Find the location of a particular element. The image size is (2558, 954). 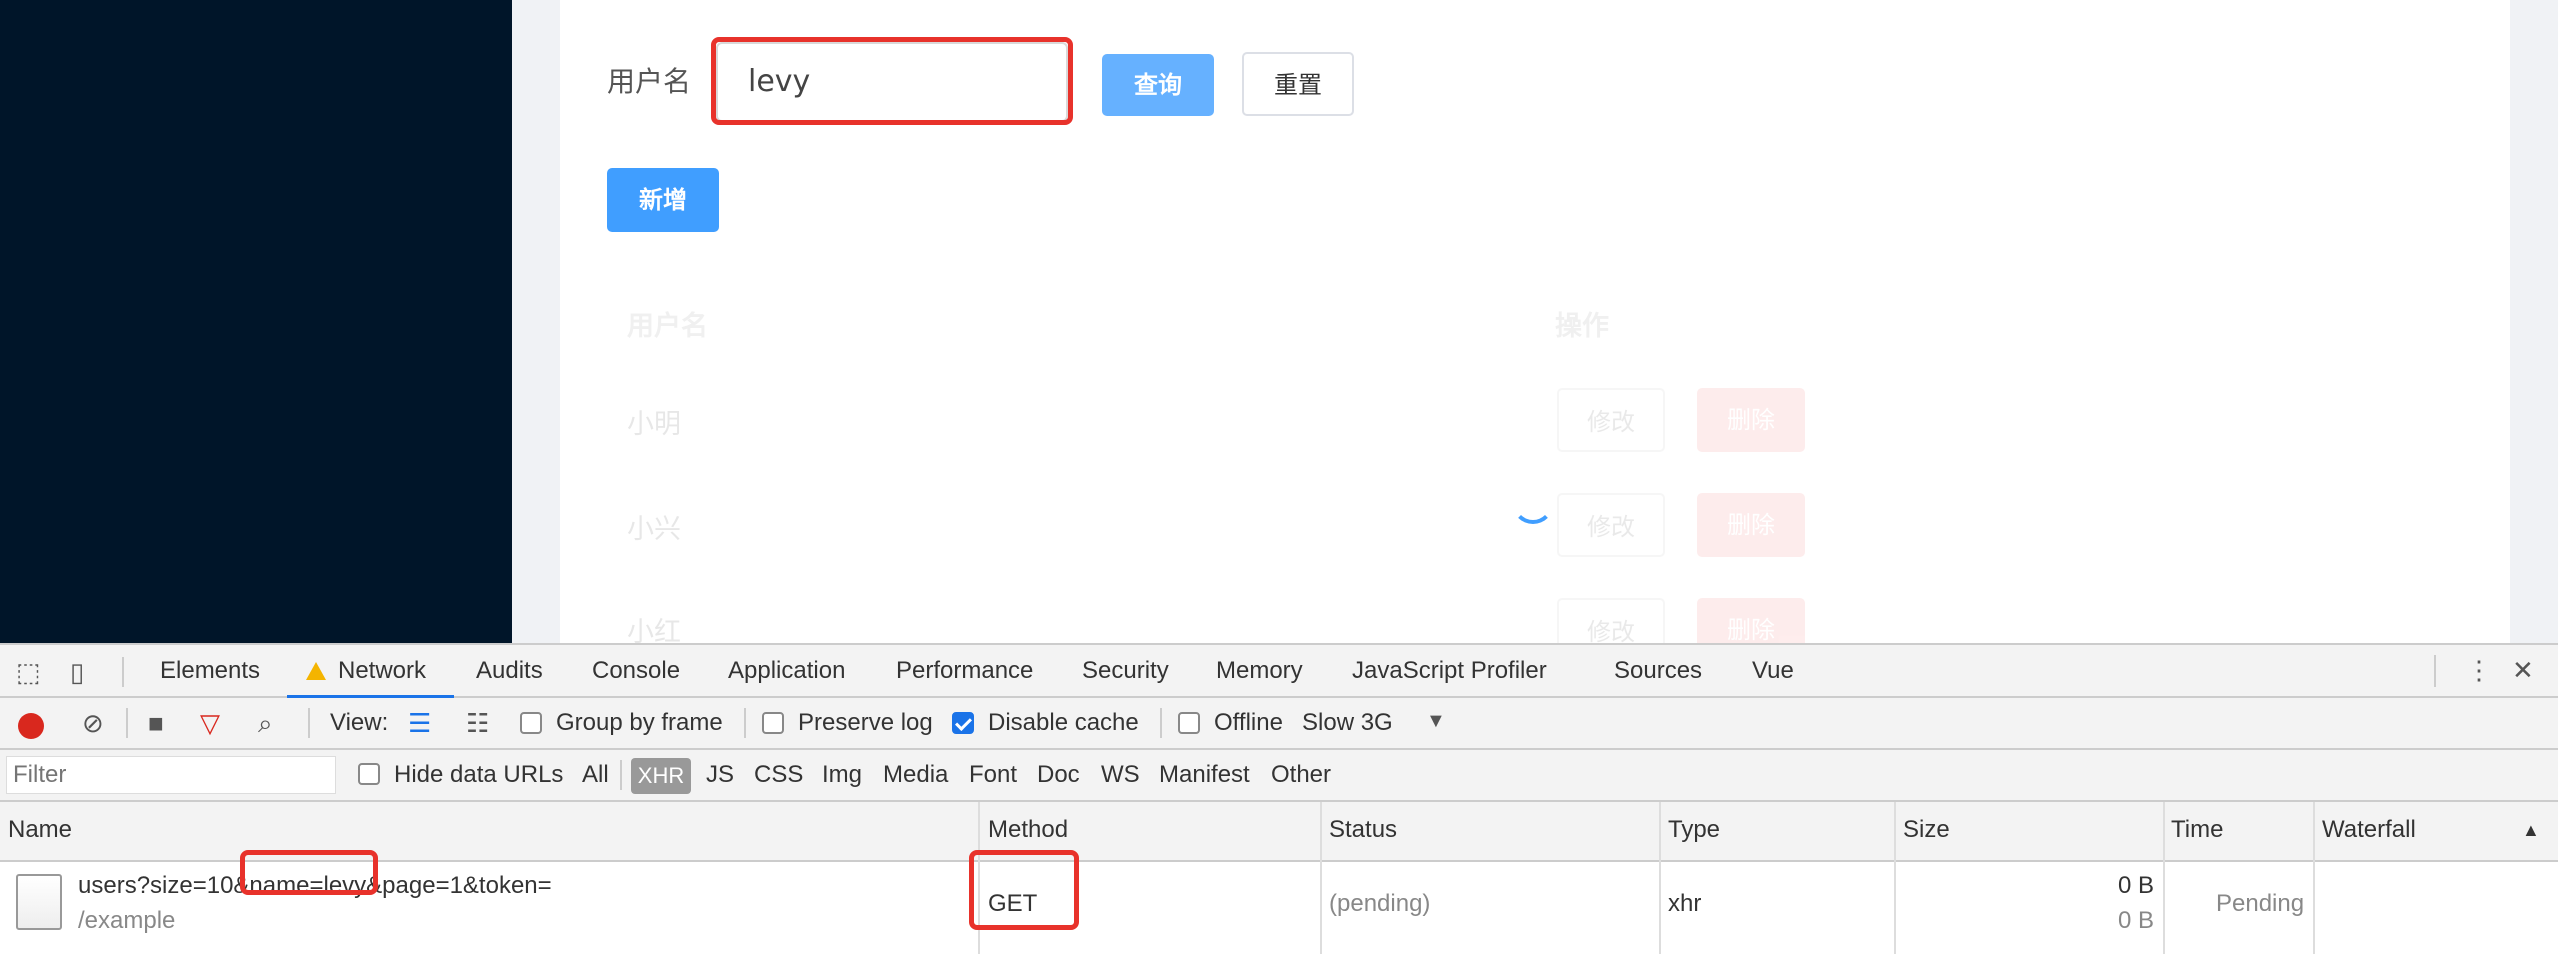

group-by-frame-checkbox is located at coordinates (531, 723).